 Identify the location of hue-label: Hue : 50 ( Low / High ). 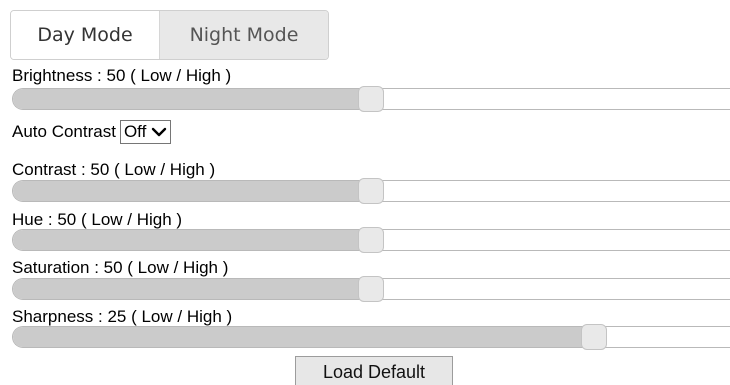
(97, 219).